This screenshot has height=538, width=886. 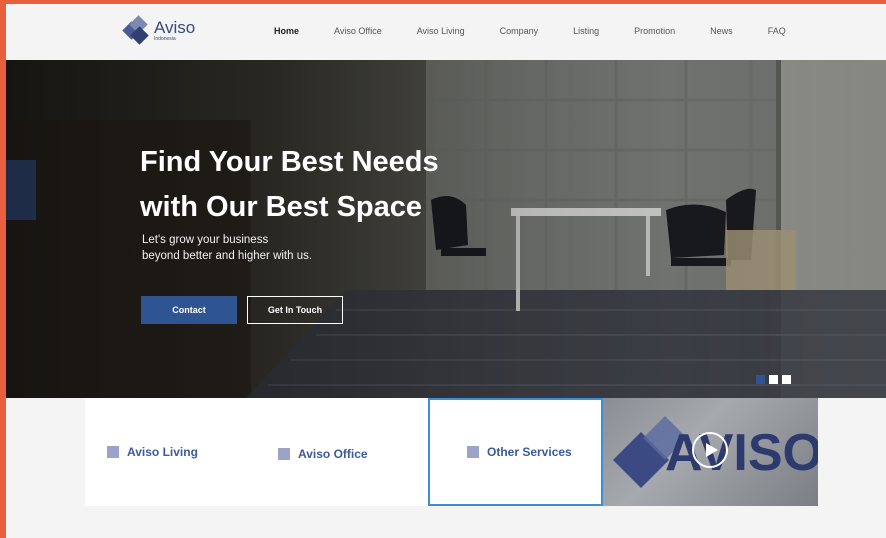 I want to click on contact-button: Contact, so click(x=189, y=310).